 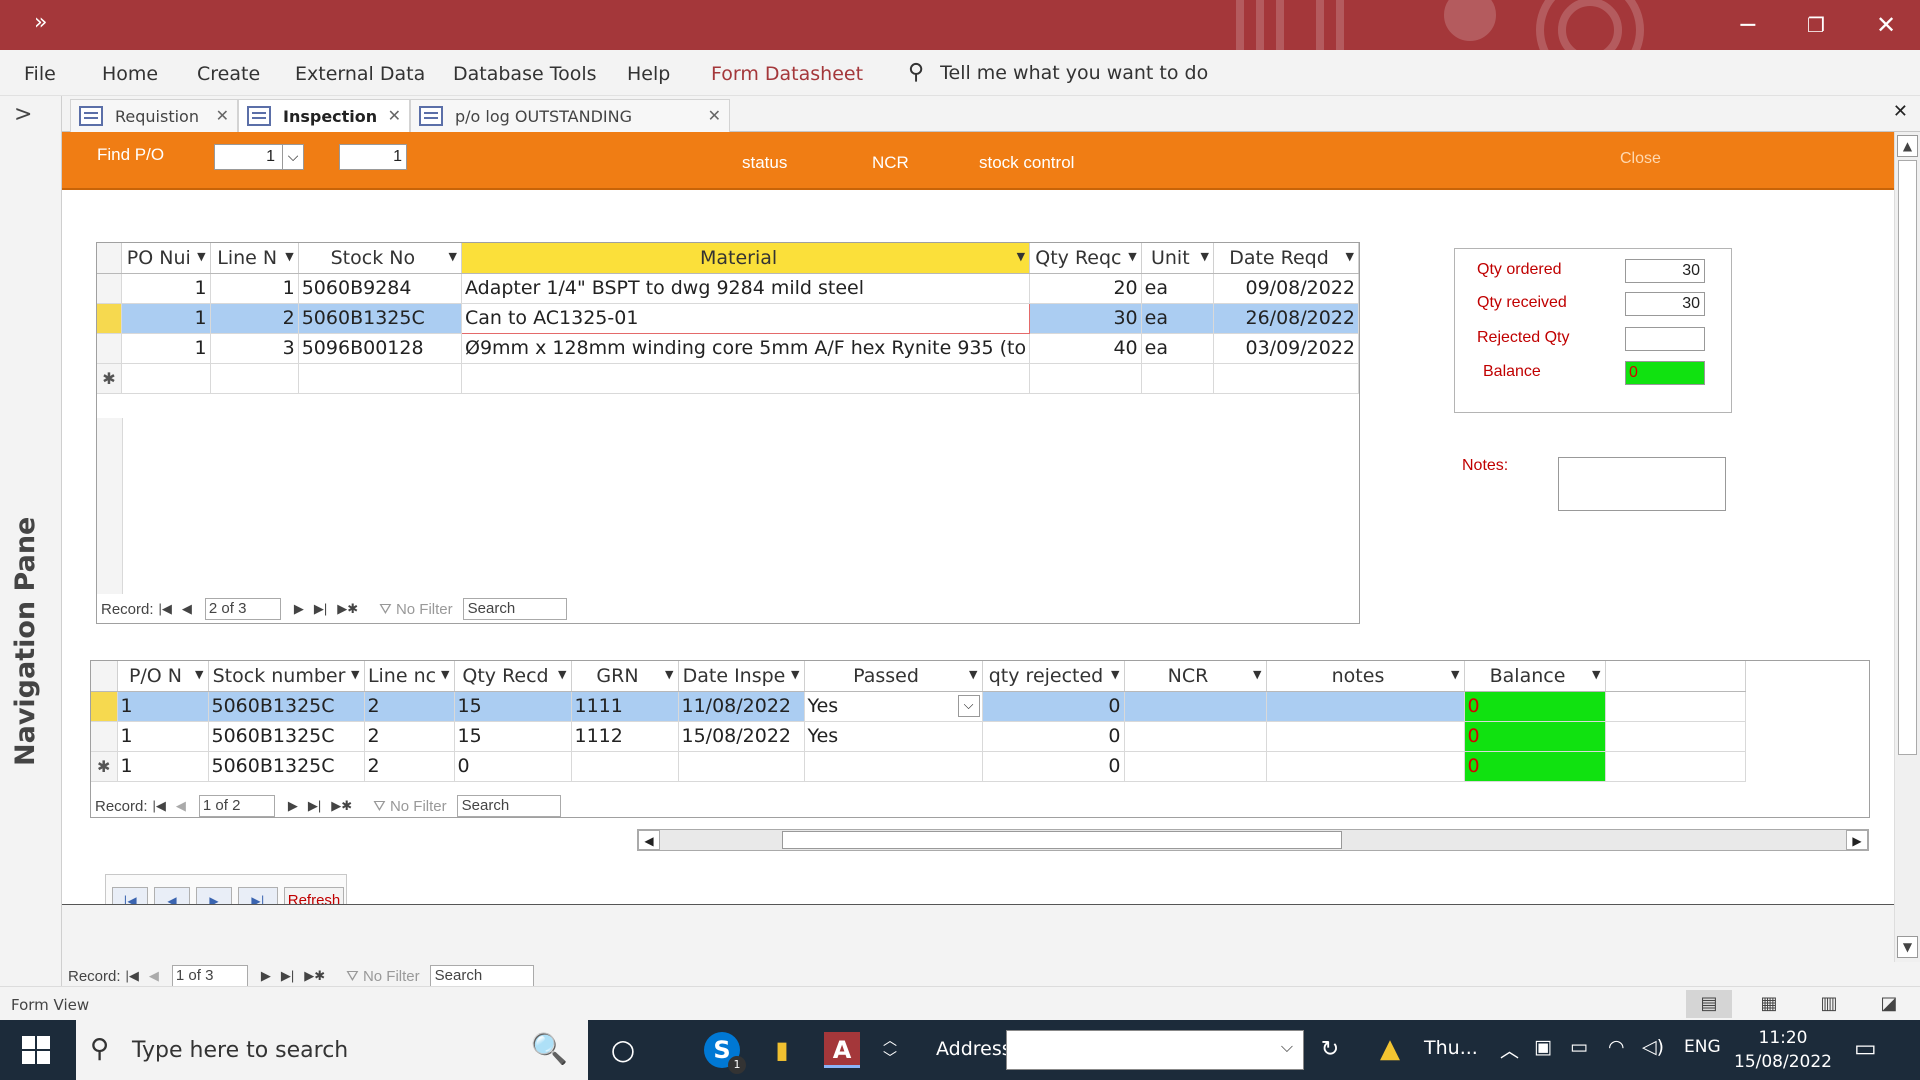 I want to click on next-record-icon: ▶, so click(x=299, y=609).